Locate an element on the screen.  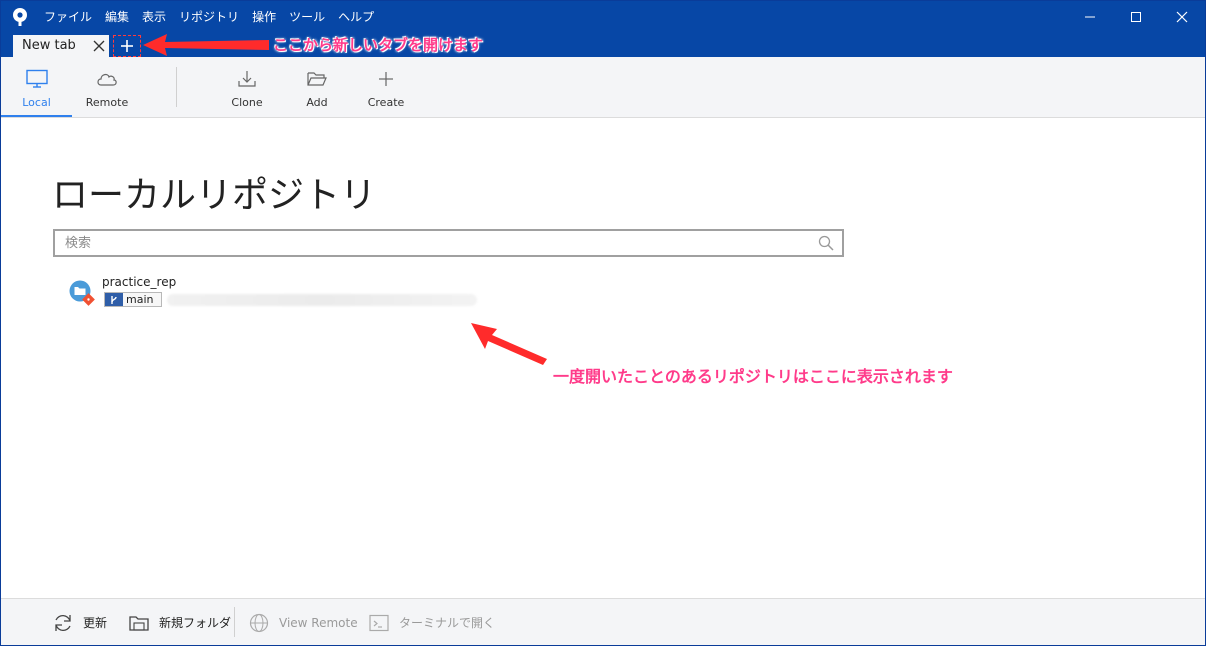
tab-remote: Remote is located at coordinates (107, 87).